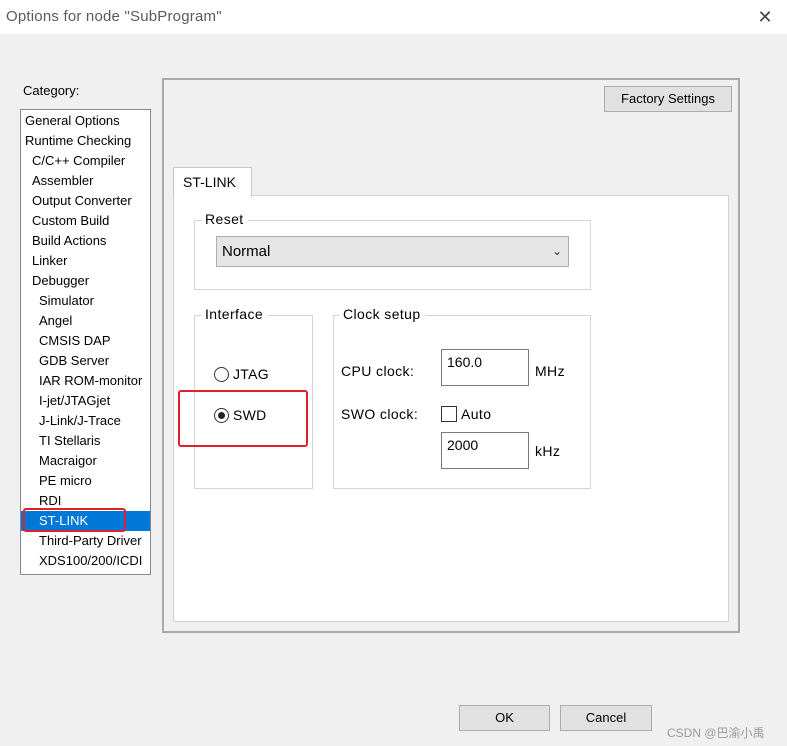 This screenshot has width=787, height=746. Describe the element at coordinates (380, 414) in the screenshot. I see `swo-clock-label: SWO clock:` at that location.